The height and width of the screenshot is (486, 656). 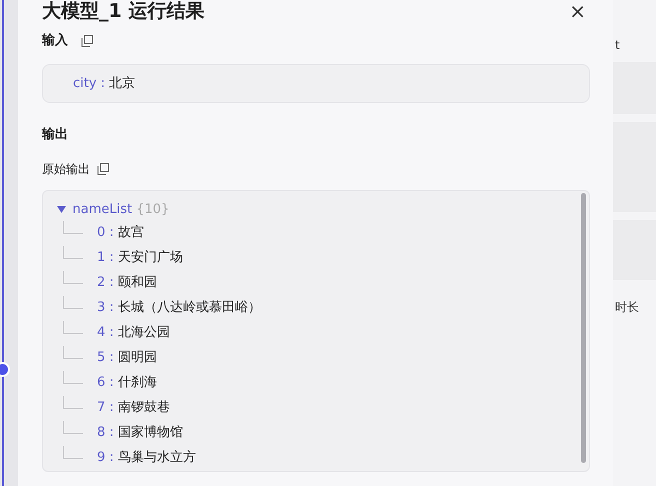 I want to click on dialog-title: 大模型_1 运行结果, so click(x=123, y=11).